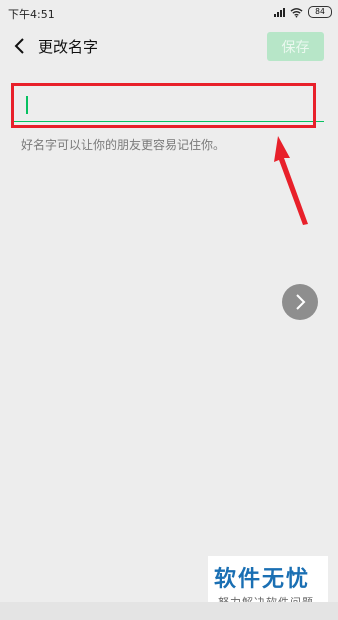 The height and width of the screenshot is (620, 338). What do you see at coordinates (169, 611) in the screenshot?
I see `bottom-bar` at bounding box center [169, 611].